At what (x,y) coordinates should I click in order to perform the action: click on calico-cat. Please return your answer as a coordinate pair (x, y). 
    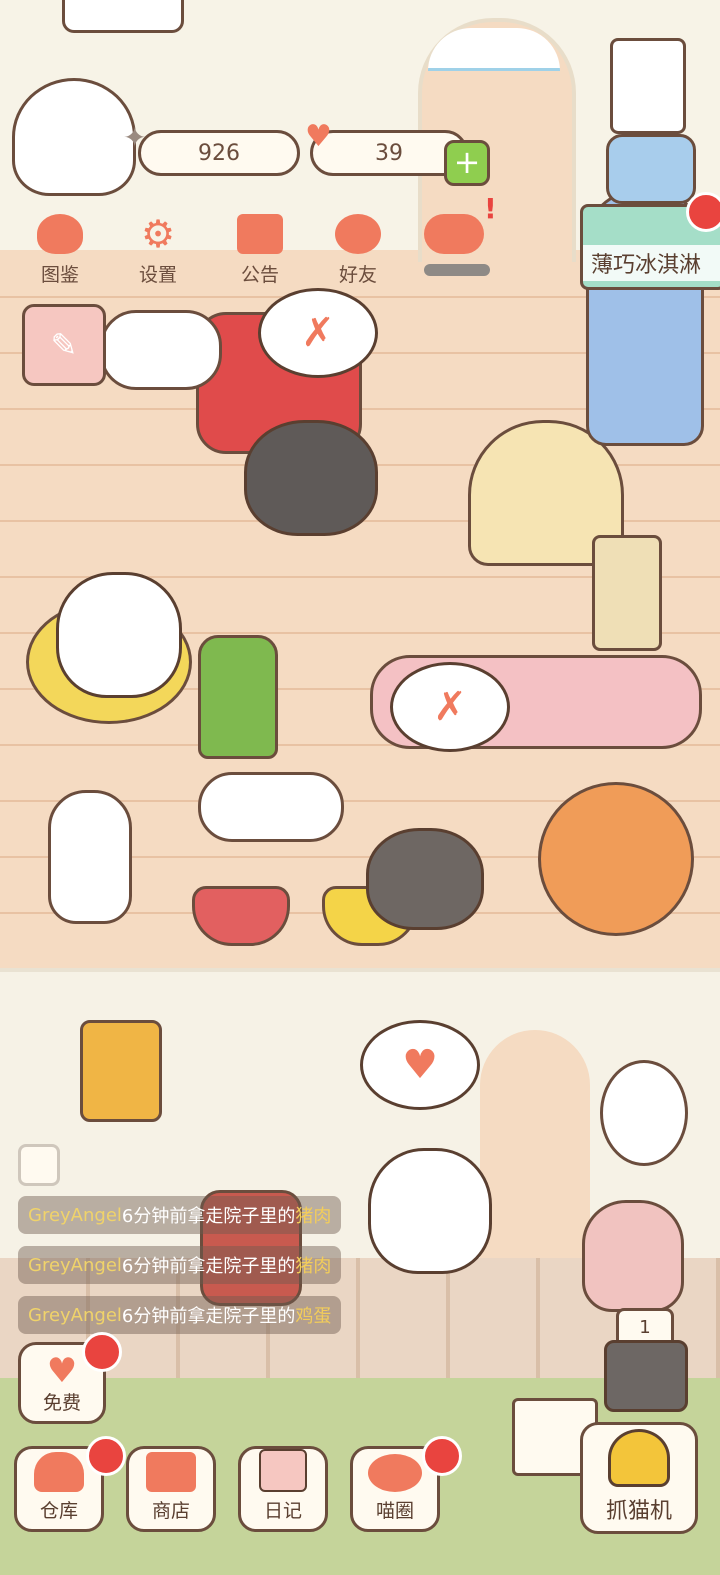
    Looking at the image, I should click on (119, 635).